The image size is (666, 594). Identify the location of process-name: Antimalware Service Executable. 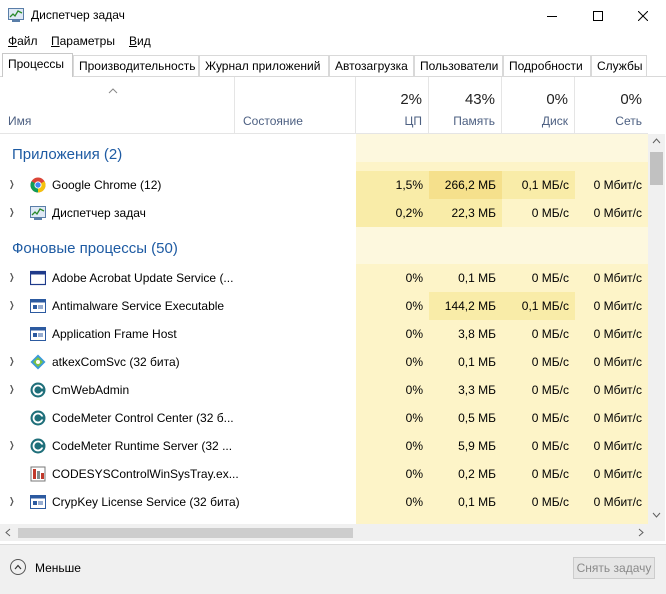
(138, 306).